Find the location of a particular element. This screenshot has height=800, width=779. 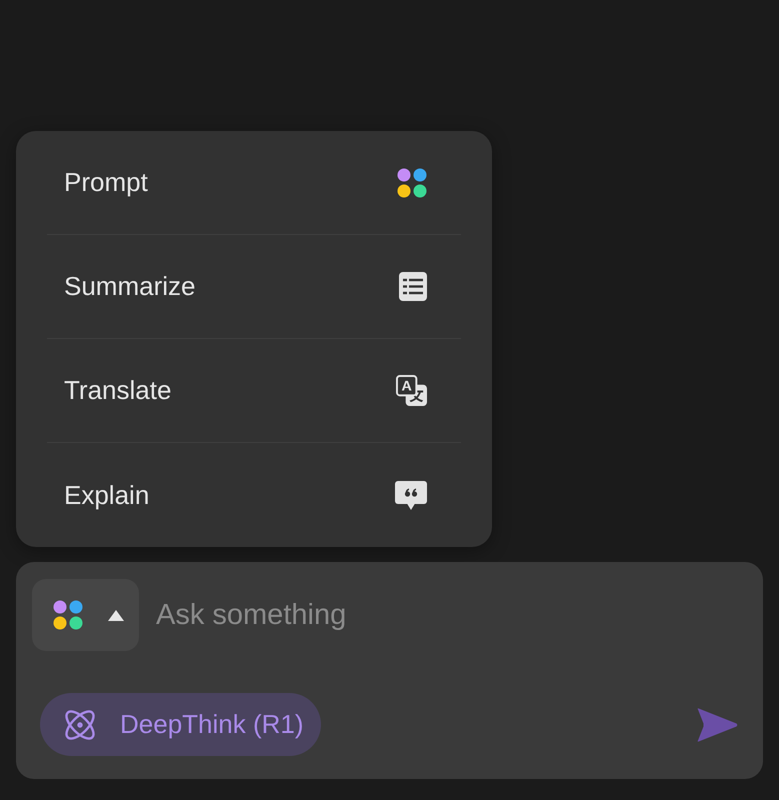

list-icon is located at coordinates (413, 286).